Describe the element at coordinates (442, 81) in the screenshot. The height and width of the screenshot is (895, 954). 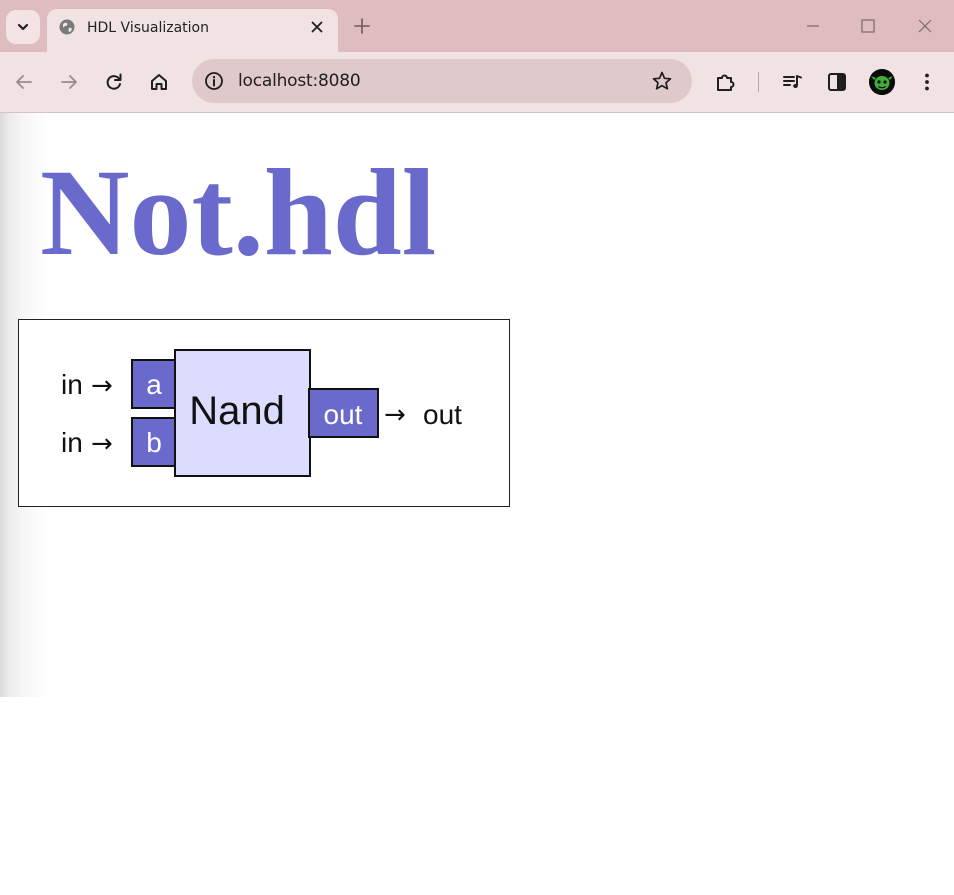
I see `address-bar: localhost:8080` at that location.